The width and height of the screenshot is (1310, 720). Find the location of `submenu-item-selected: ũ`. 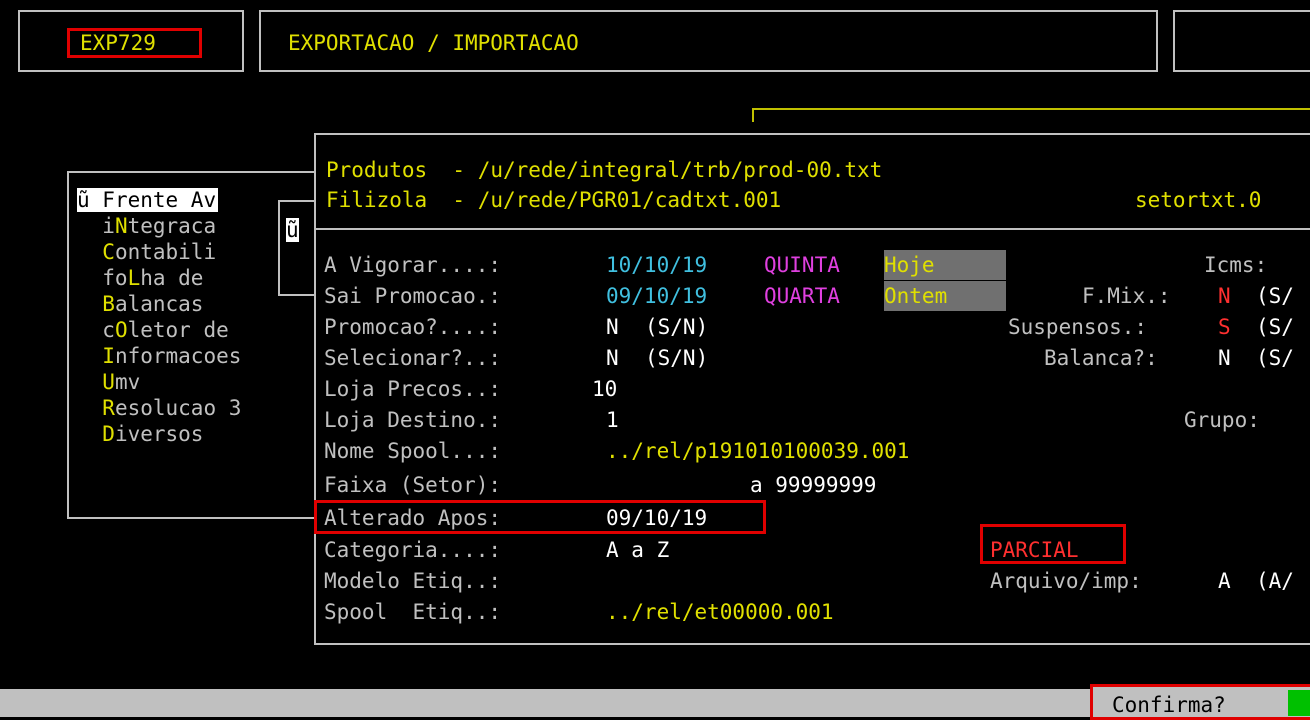

submenu-item-selected: ũ is located at coordinates (292, 230).